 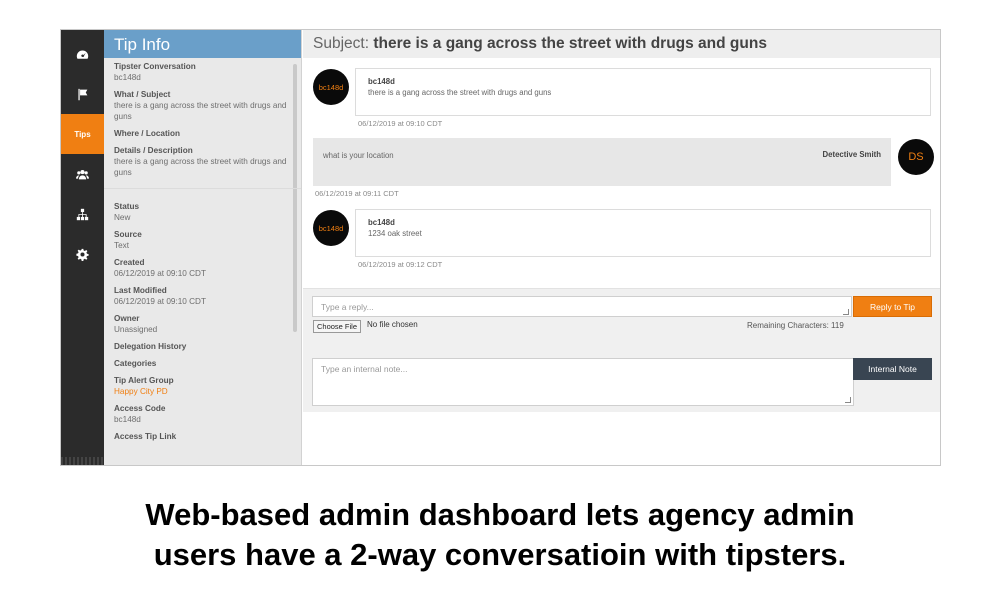 What do you see at coordinates (127, 206) in the screenshot?
I see `status-label: Status` at bounding box center [127, 206].